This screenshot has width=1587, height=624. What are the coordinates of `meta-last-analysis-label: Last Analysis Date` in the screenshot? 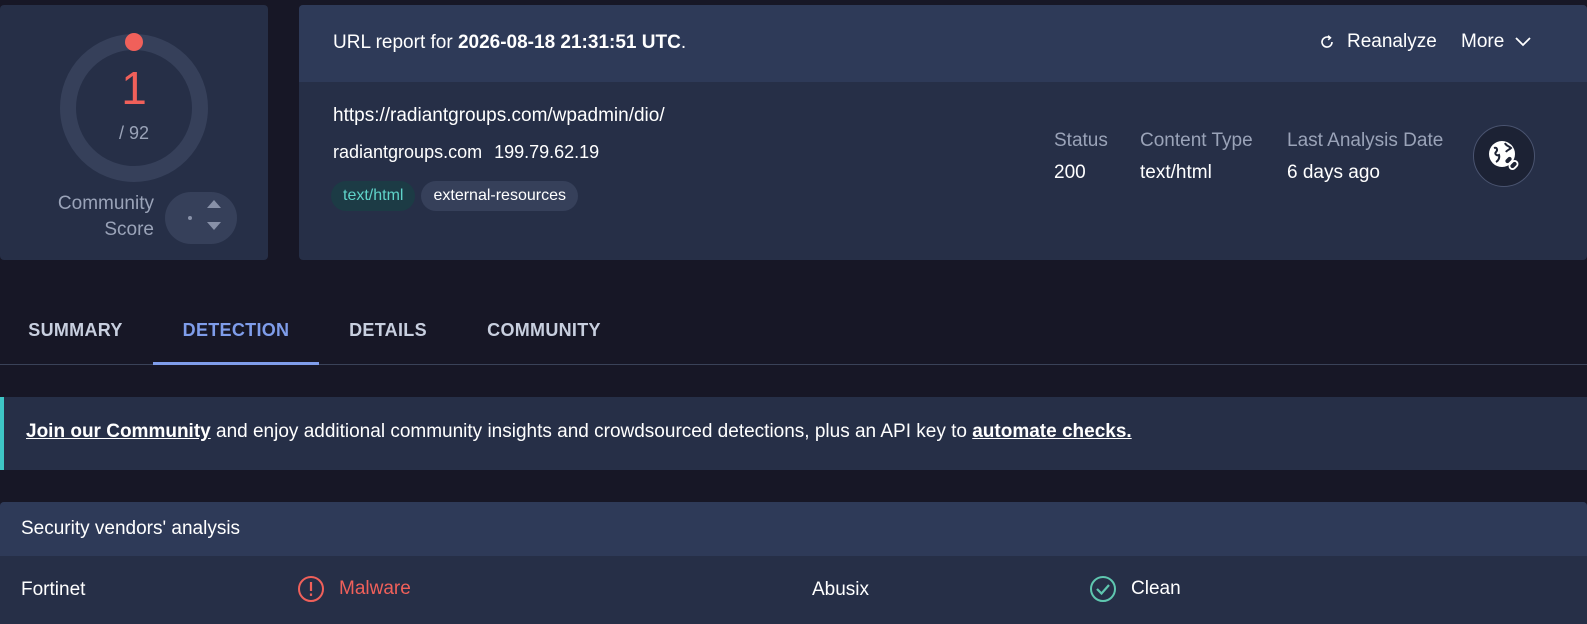 It's located at (1365, 140).